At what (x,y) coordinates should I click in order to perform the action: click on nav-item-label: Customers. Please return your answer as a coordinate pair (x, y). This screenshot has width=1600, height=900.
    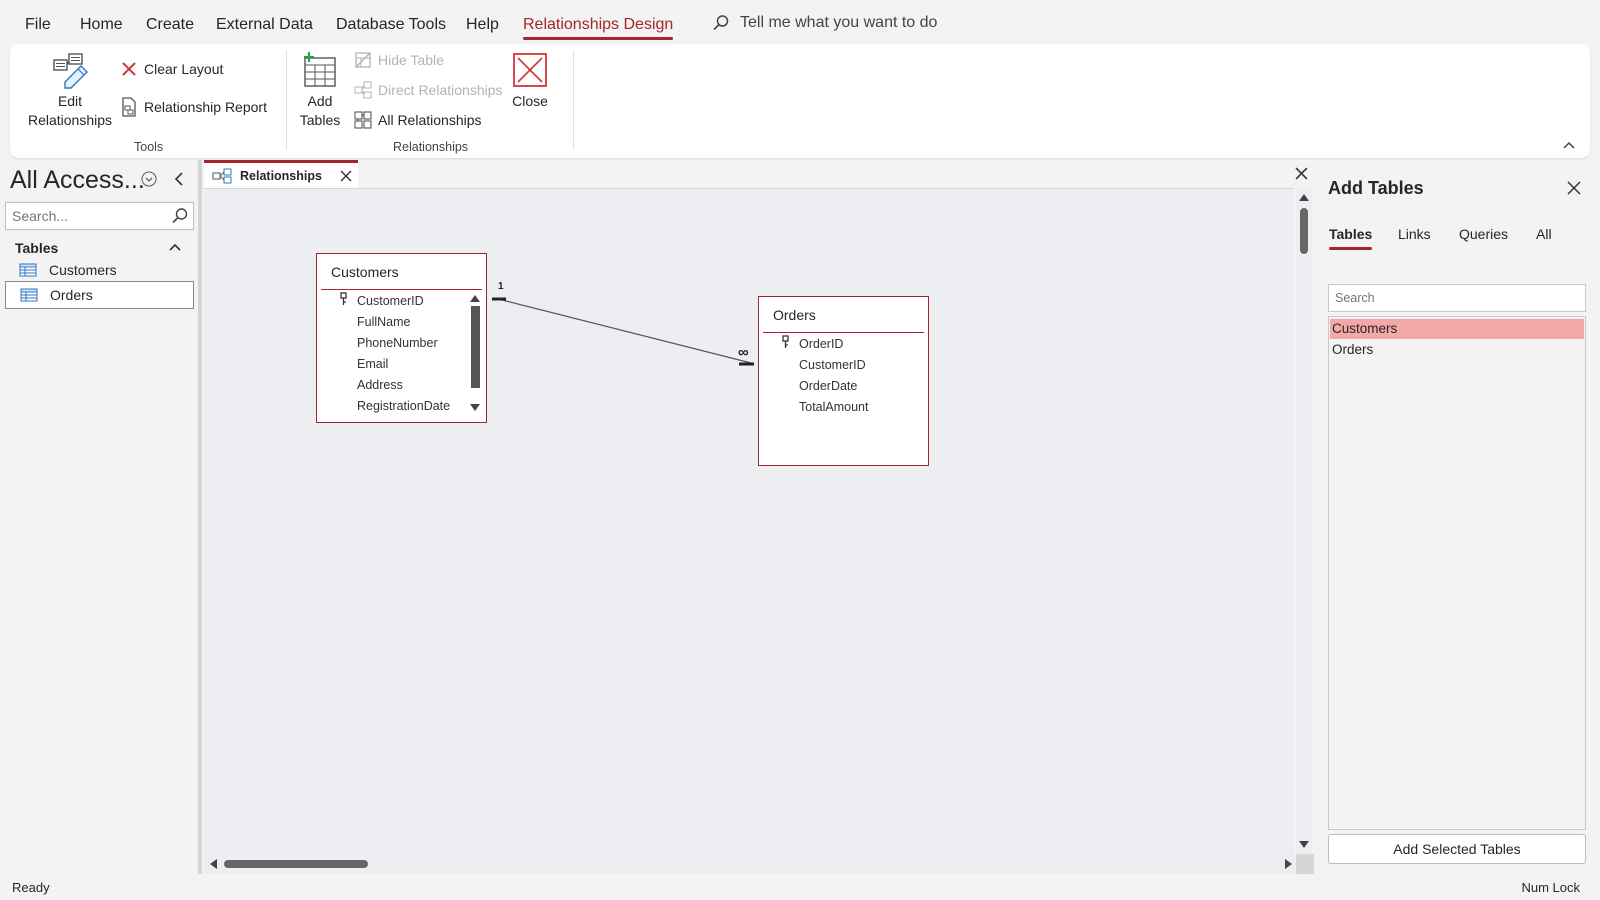
    Looking at the image, I should click on (83, 270).